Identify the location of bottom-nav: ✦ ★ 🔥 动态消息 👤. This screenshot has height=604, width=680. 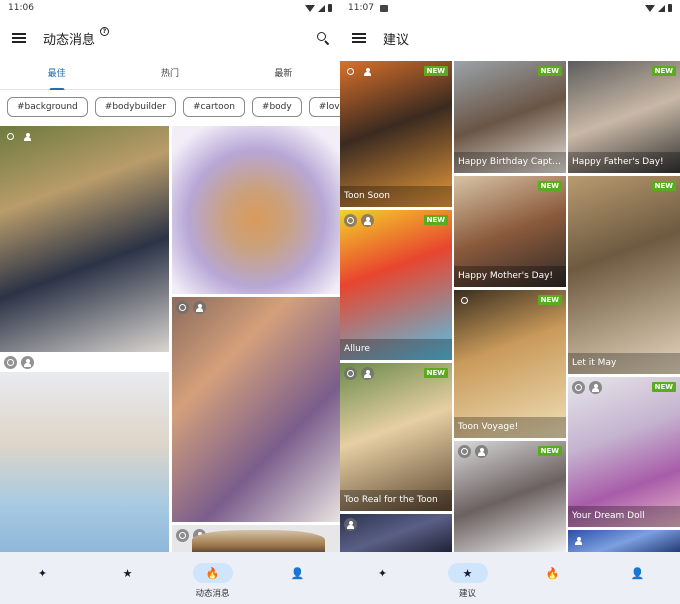
(170, 578).